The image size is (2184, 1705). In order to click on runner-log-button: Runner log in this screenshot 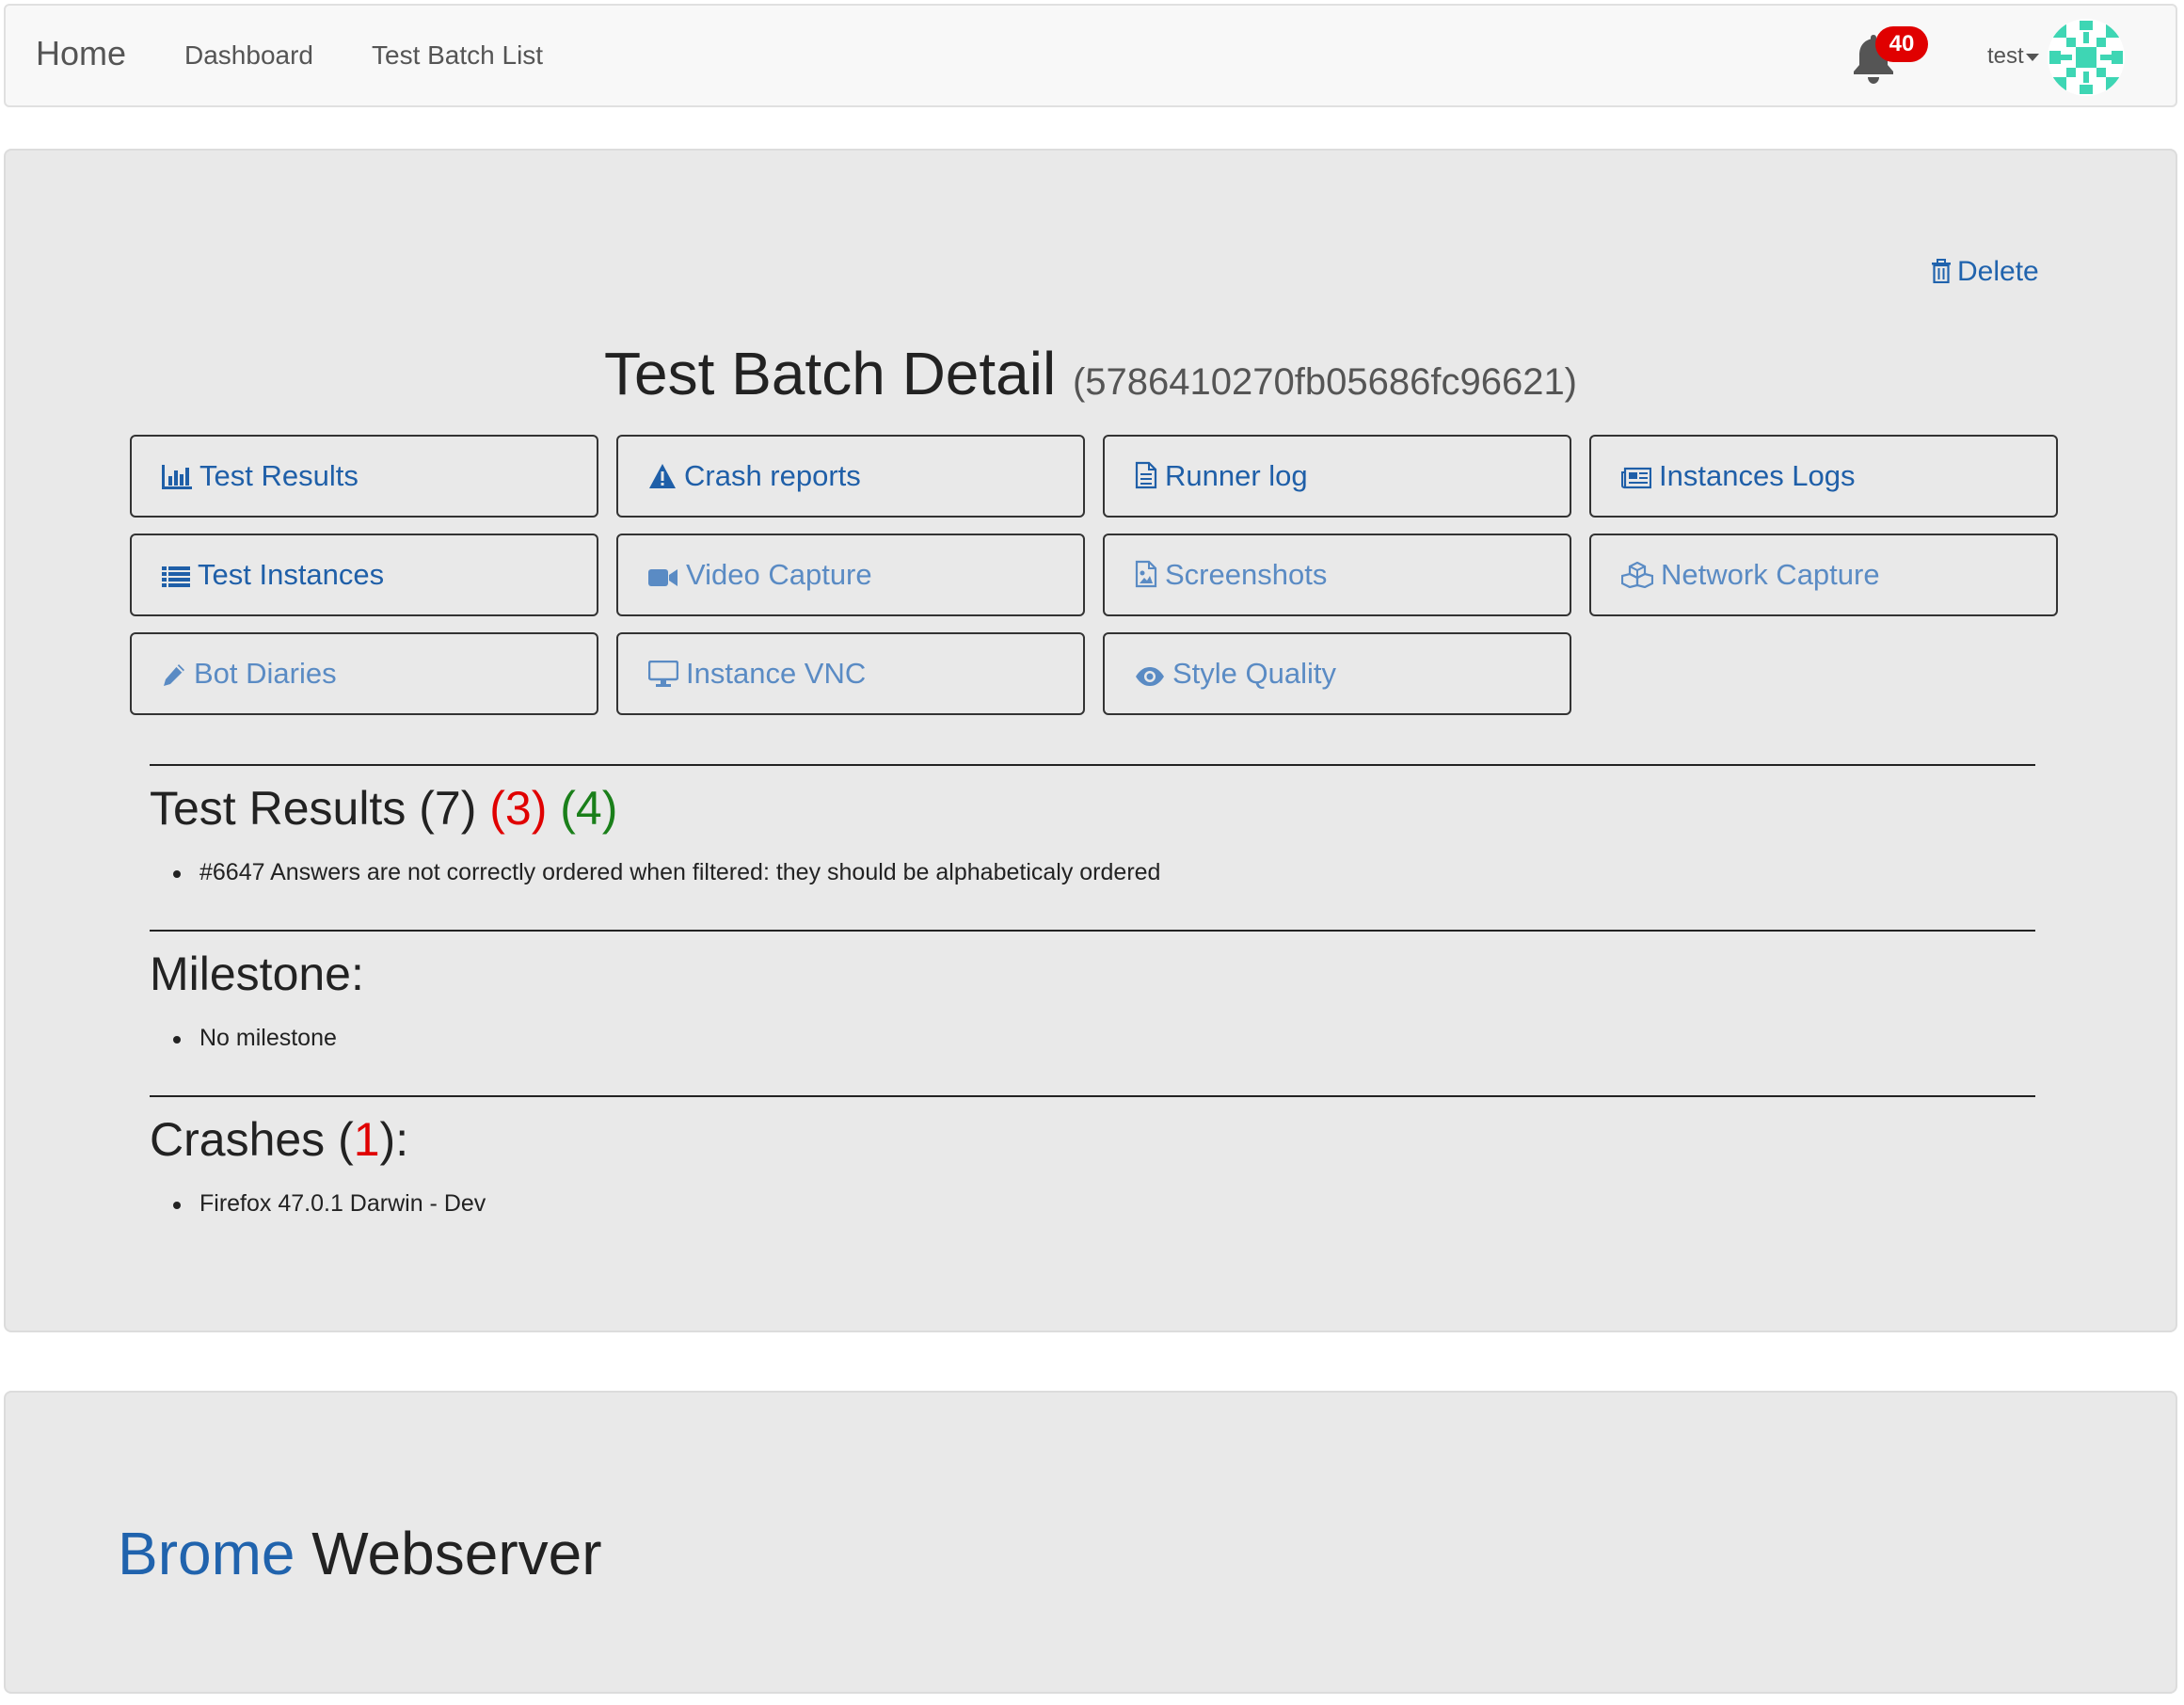, I will do `click(1337, 476)`.